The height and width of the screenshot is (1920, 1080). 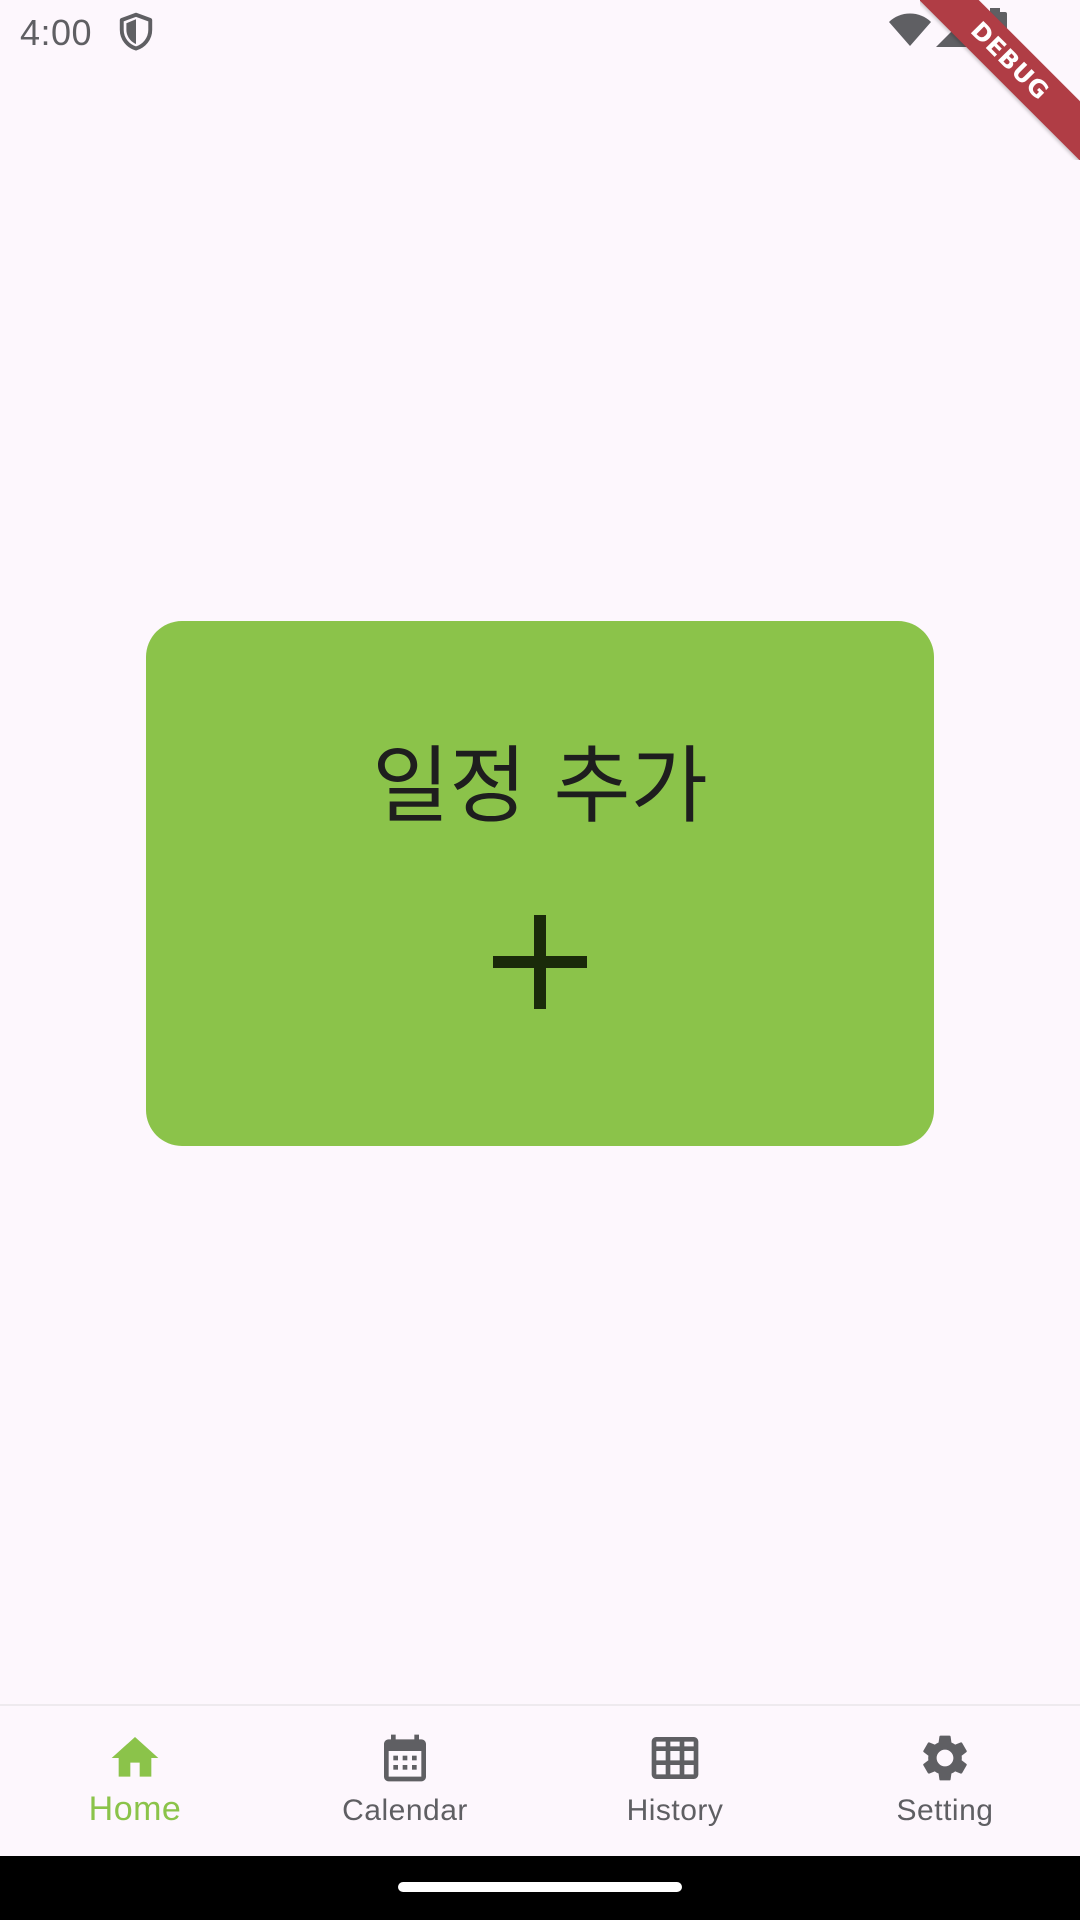 I want to click on nav-item-home: Home, so click(x=135, y=1782).